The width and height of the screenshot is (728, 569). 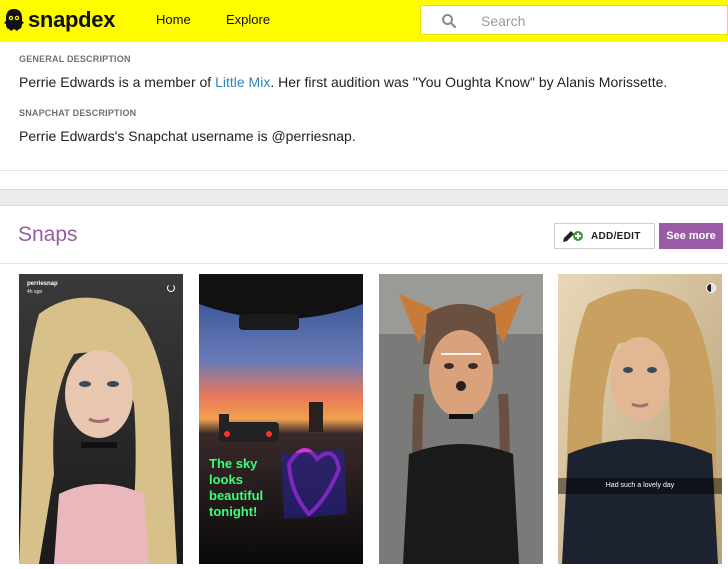 What do you see at coordinates (691, 236) in the screenshot?
I see `see-more-button: See more` at bounding box center [691, 236].